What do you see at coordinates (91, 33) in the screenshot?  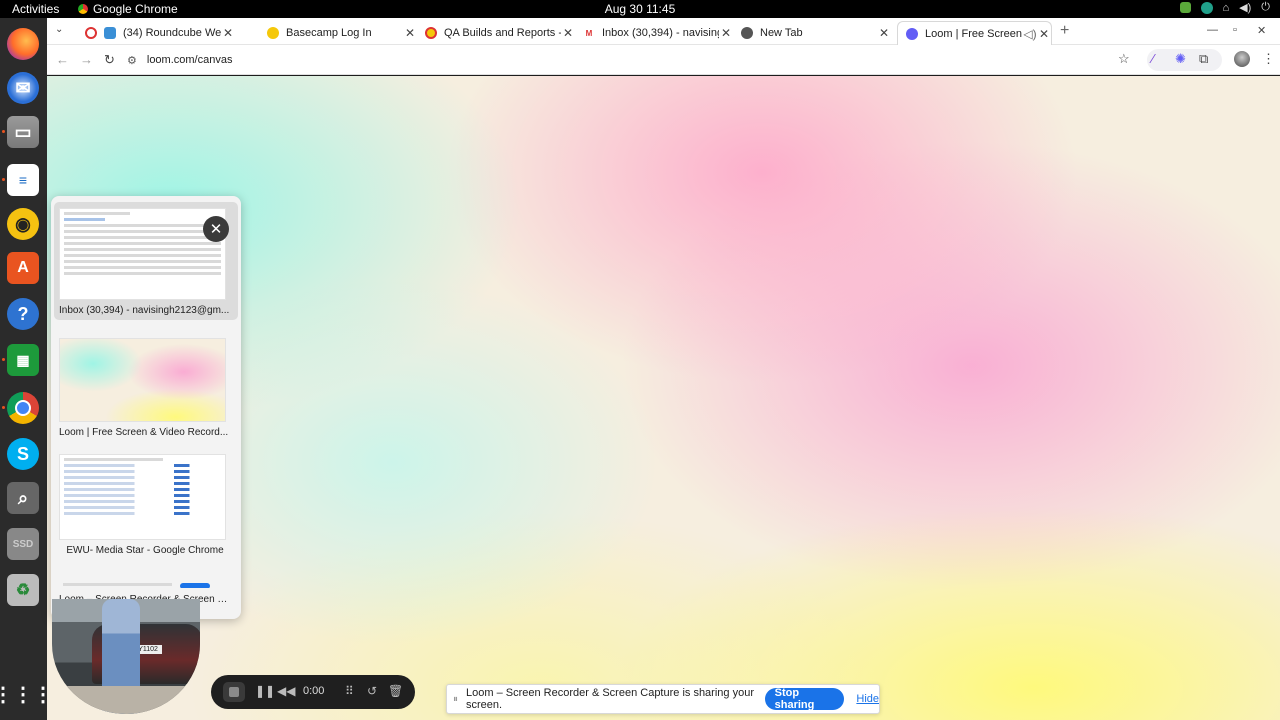 I see `recording-icon` at bounding box center [91, 33].